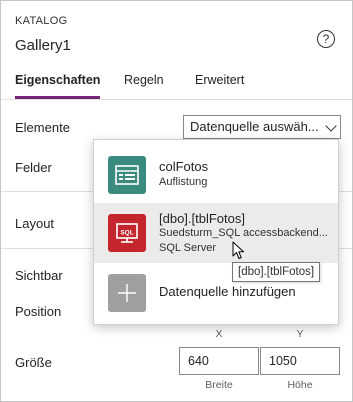 Image resolution: width=353 pixels, height=402 pixels. What do you see at coordinates (300, 361) in the screenshot?
I see `height-input: 1050` at bounding box center [300, 361].